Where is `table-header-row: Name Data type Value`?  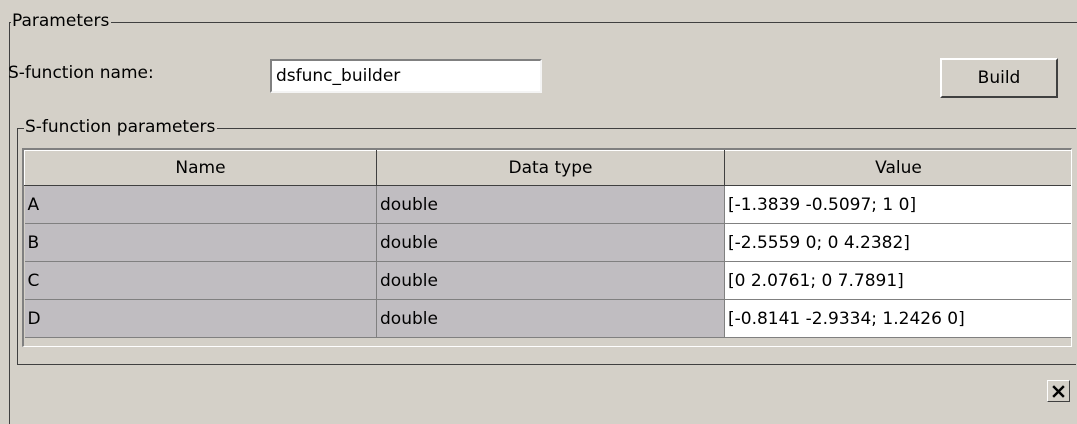 table-header-row: Name Data type Value is located at coordinates (547, 168).